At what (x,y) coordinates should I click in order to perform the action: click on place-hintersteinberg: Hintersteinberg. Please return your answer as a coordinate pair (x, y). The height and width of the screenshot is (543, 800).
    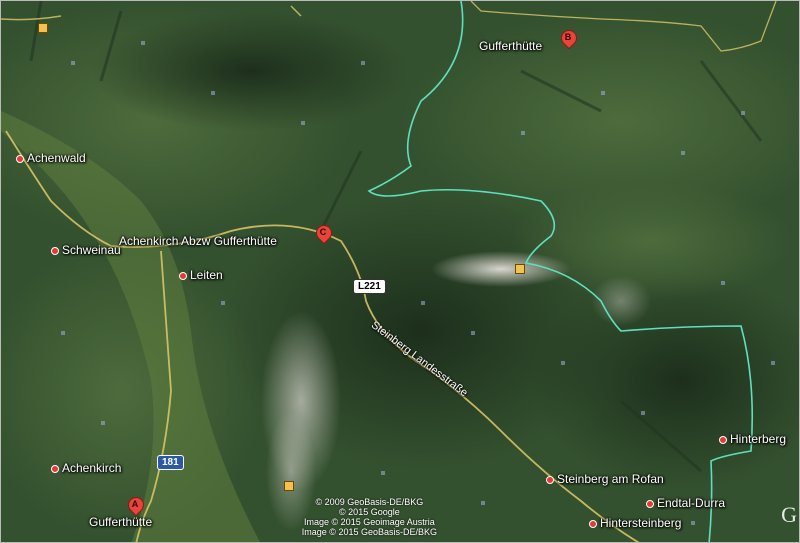
    Looking at the image, I should click on (635, 523).